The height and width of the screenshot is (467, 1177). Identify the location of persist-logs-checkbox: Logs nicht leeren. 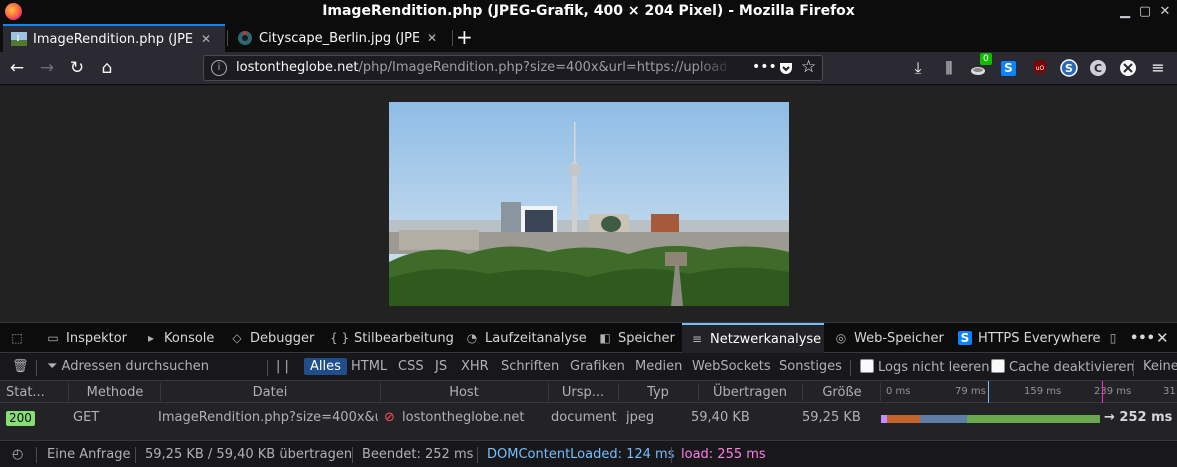
(925, 367).